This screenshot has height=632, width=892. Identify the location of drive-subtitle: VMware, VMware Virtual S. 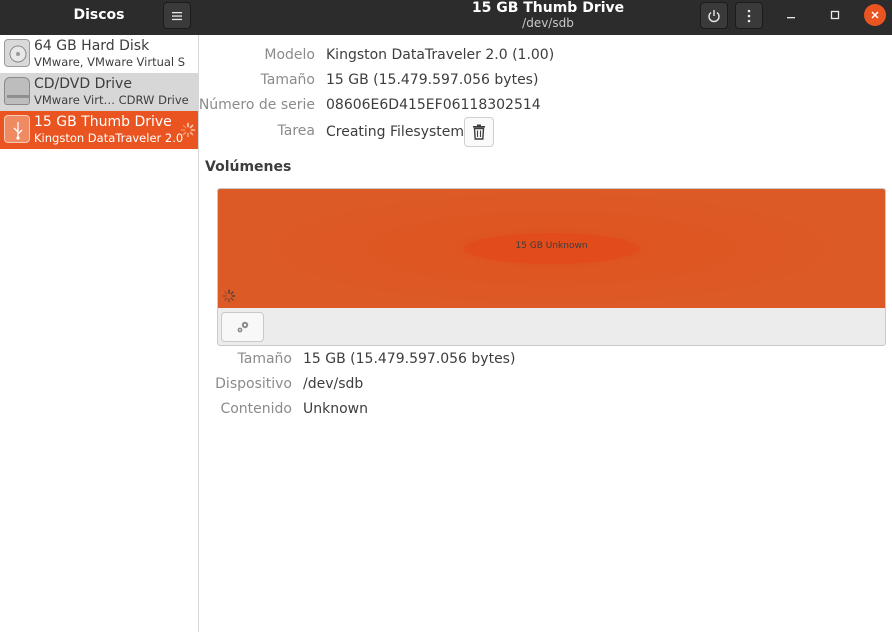
(110, 62).